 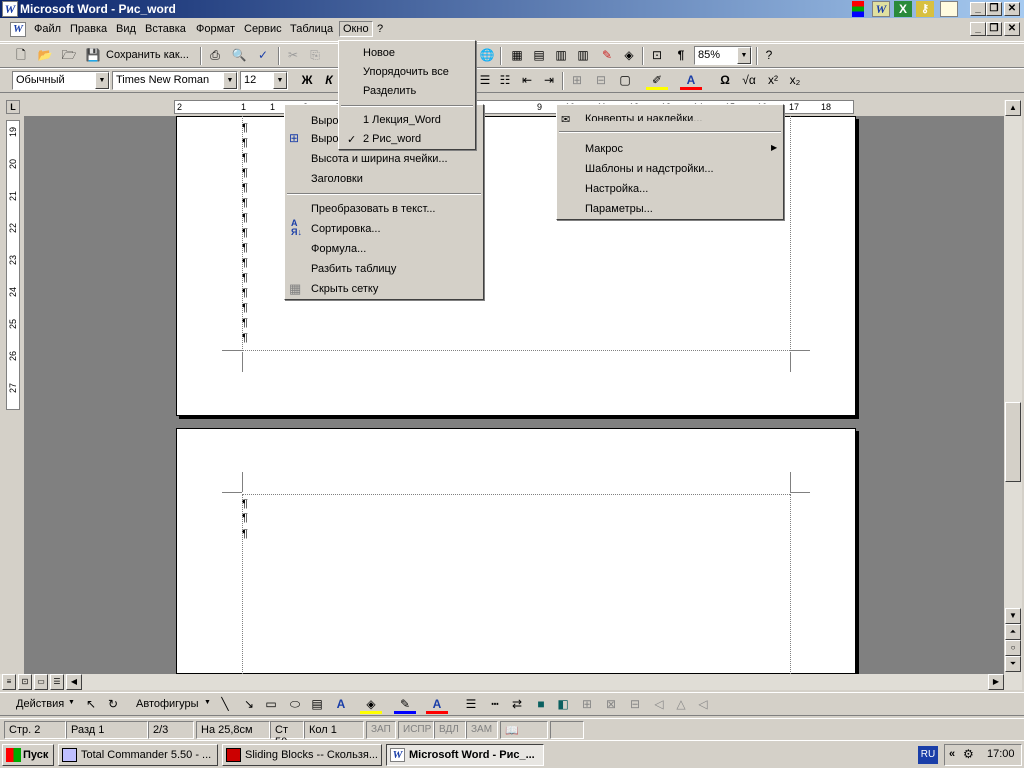 I want to click on font-select: Times New Roman ▼, so click(x=175, y=80).